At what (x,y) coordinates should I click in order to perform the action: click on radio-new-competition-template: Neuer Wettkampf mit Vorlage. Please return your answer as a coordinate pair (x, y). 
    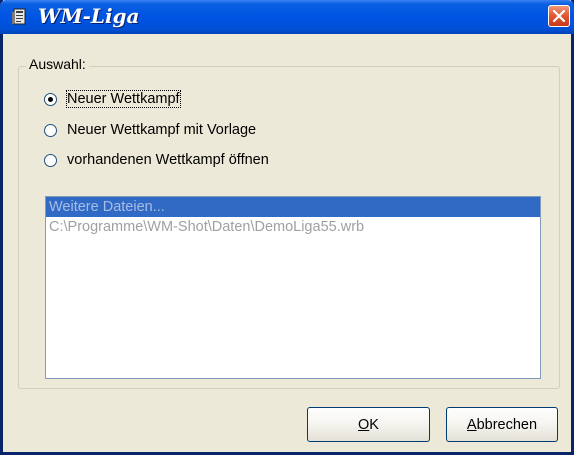
    Looking at the image, I should click on (150, 130).